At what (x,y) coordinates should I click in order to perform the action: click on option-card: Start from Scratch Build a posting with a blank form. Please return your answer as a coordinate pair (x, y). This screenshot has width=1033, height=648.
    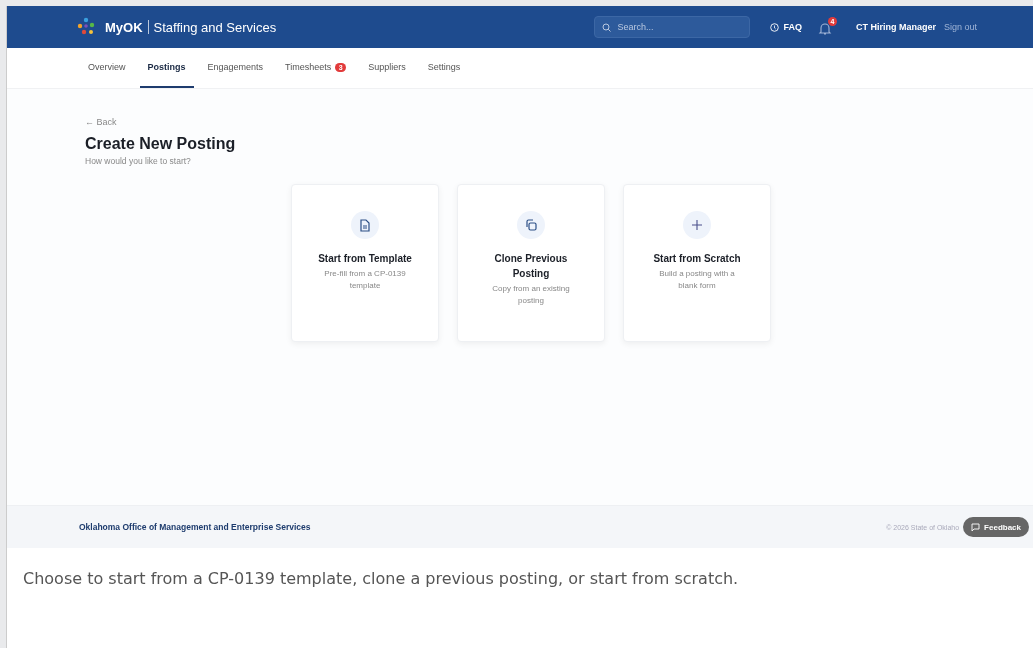
    Looking at the image, I should click on (697, 263).